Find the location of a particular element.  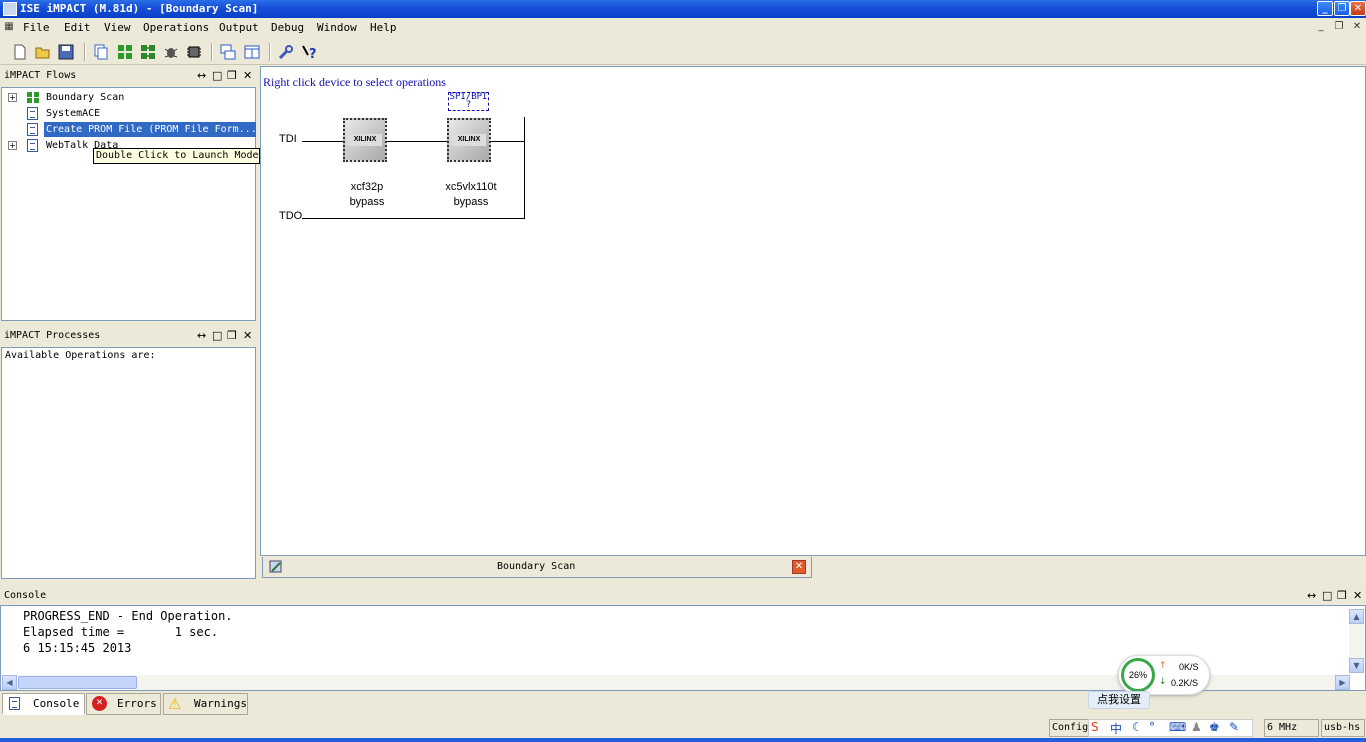

device-1-name: xcf32p is located at coordinates (367, 187).